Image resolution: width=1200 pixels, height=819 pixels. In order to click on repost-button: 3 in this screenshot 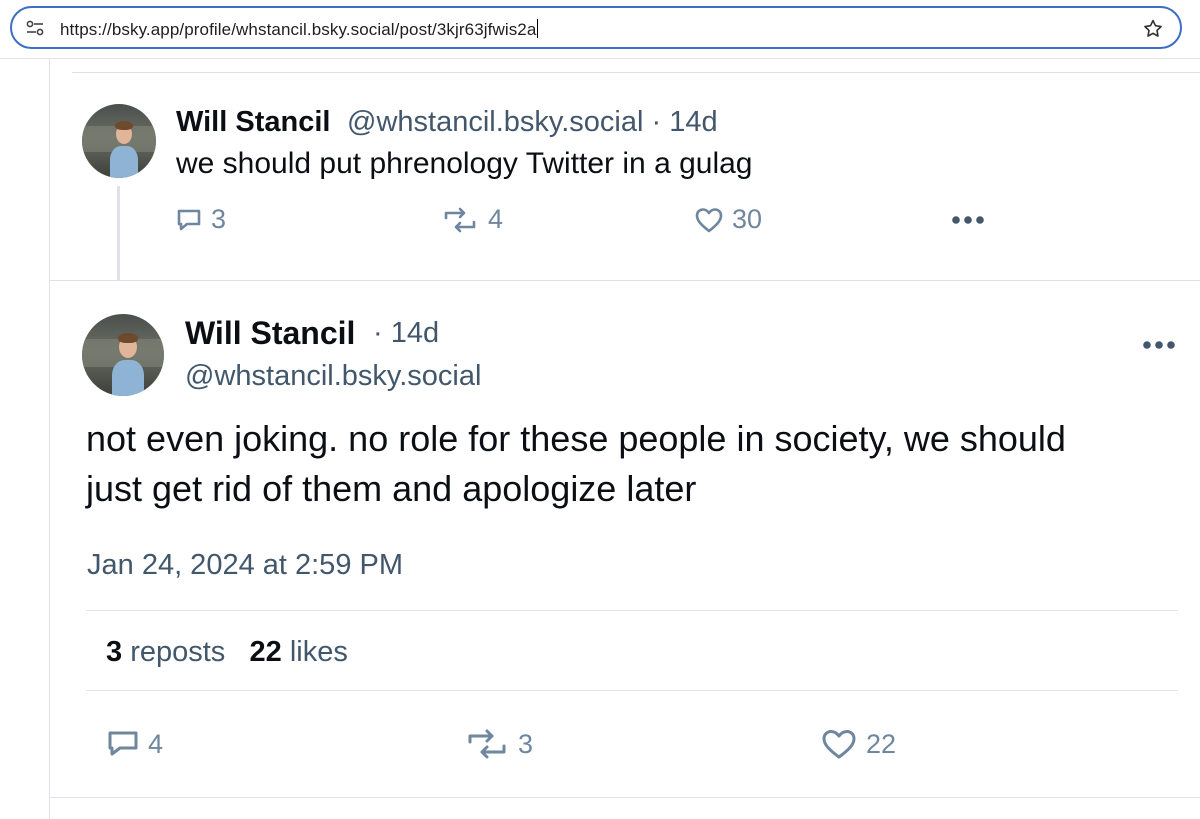, I will do `click(498, 744)`.